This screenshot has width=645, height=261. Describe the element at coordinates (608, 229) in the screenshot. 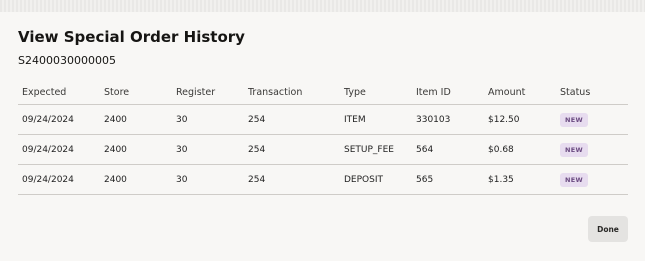

I see `done-button: Done` at that location.